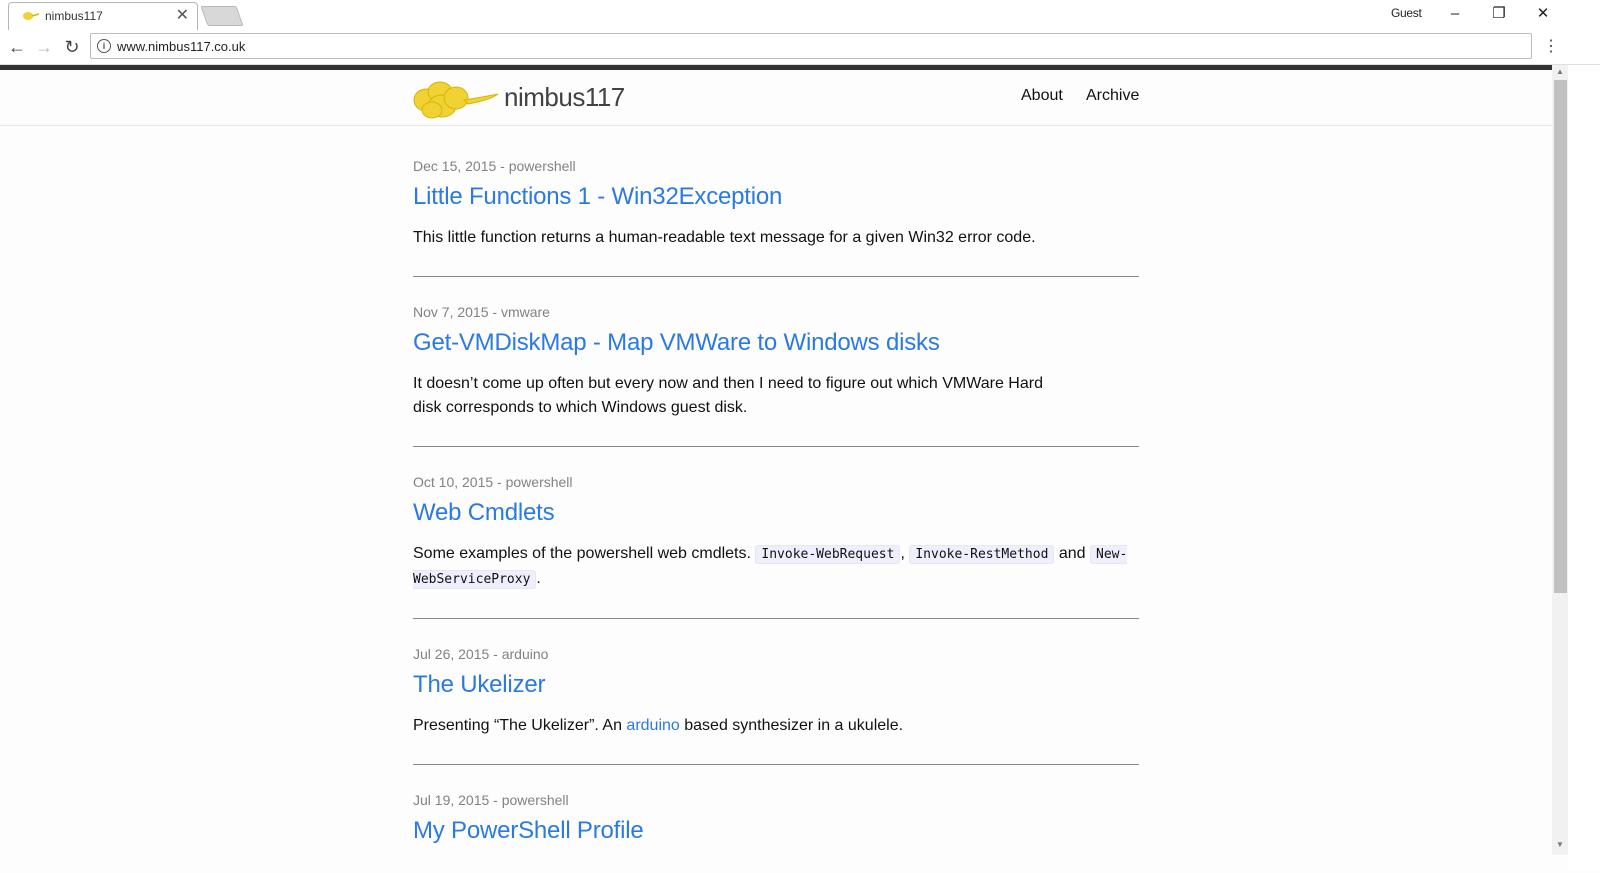  What do you see at coordinates (222, 16) in the screenshot?
I see `new-tab-button` at bounding box center [222, 16].